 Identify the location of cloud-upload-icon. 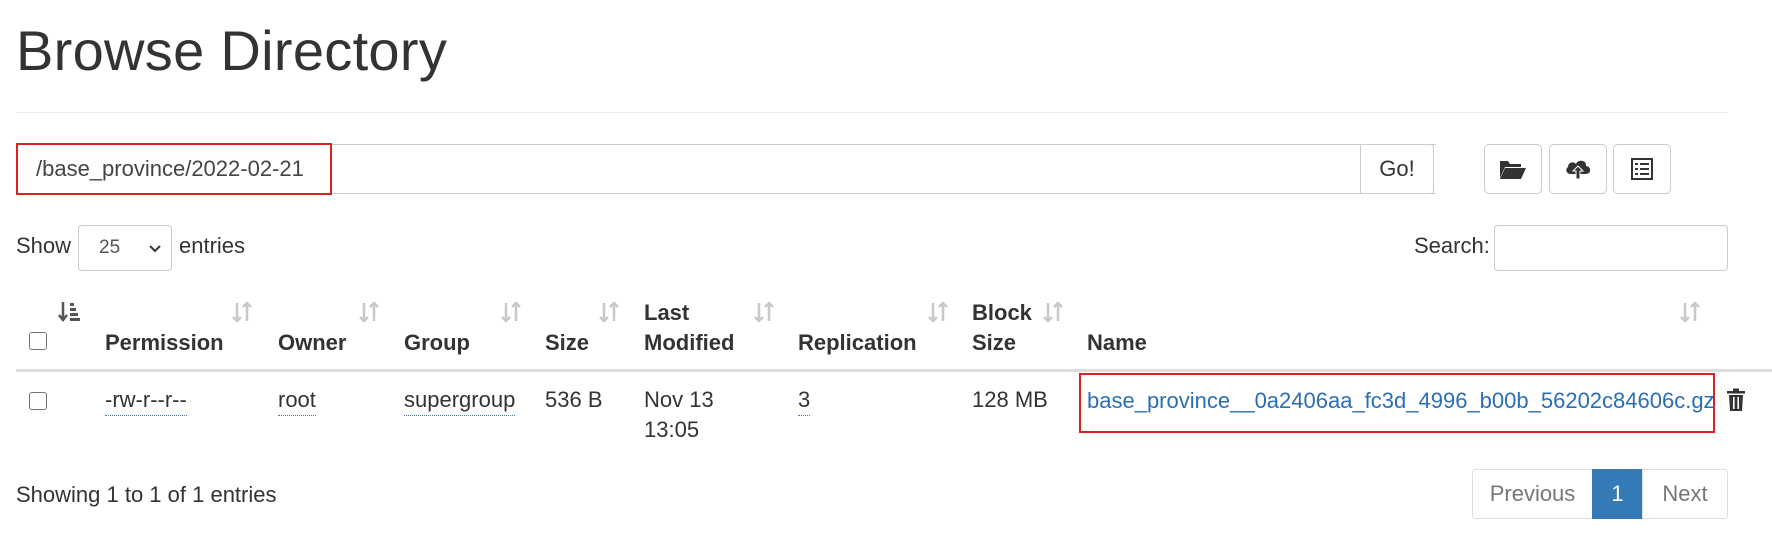
(1578, 170).